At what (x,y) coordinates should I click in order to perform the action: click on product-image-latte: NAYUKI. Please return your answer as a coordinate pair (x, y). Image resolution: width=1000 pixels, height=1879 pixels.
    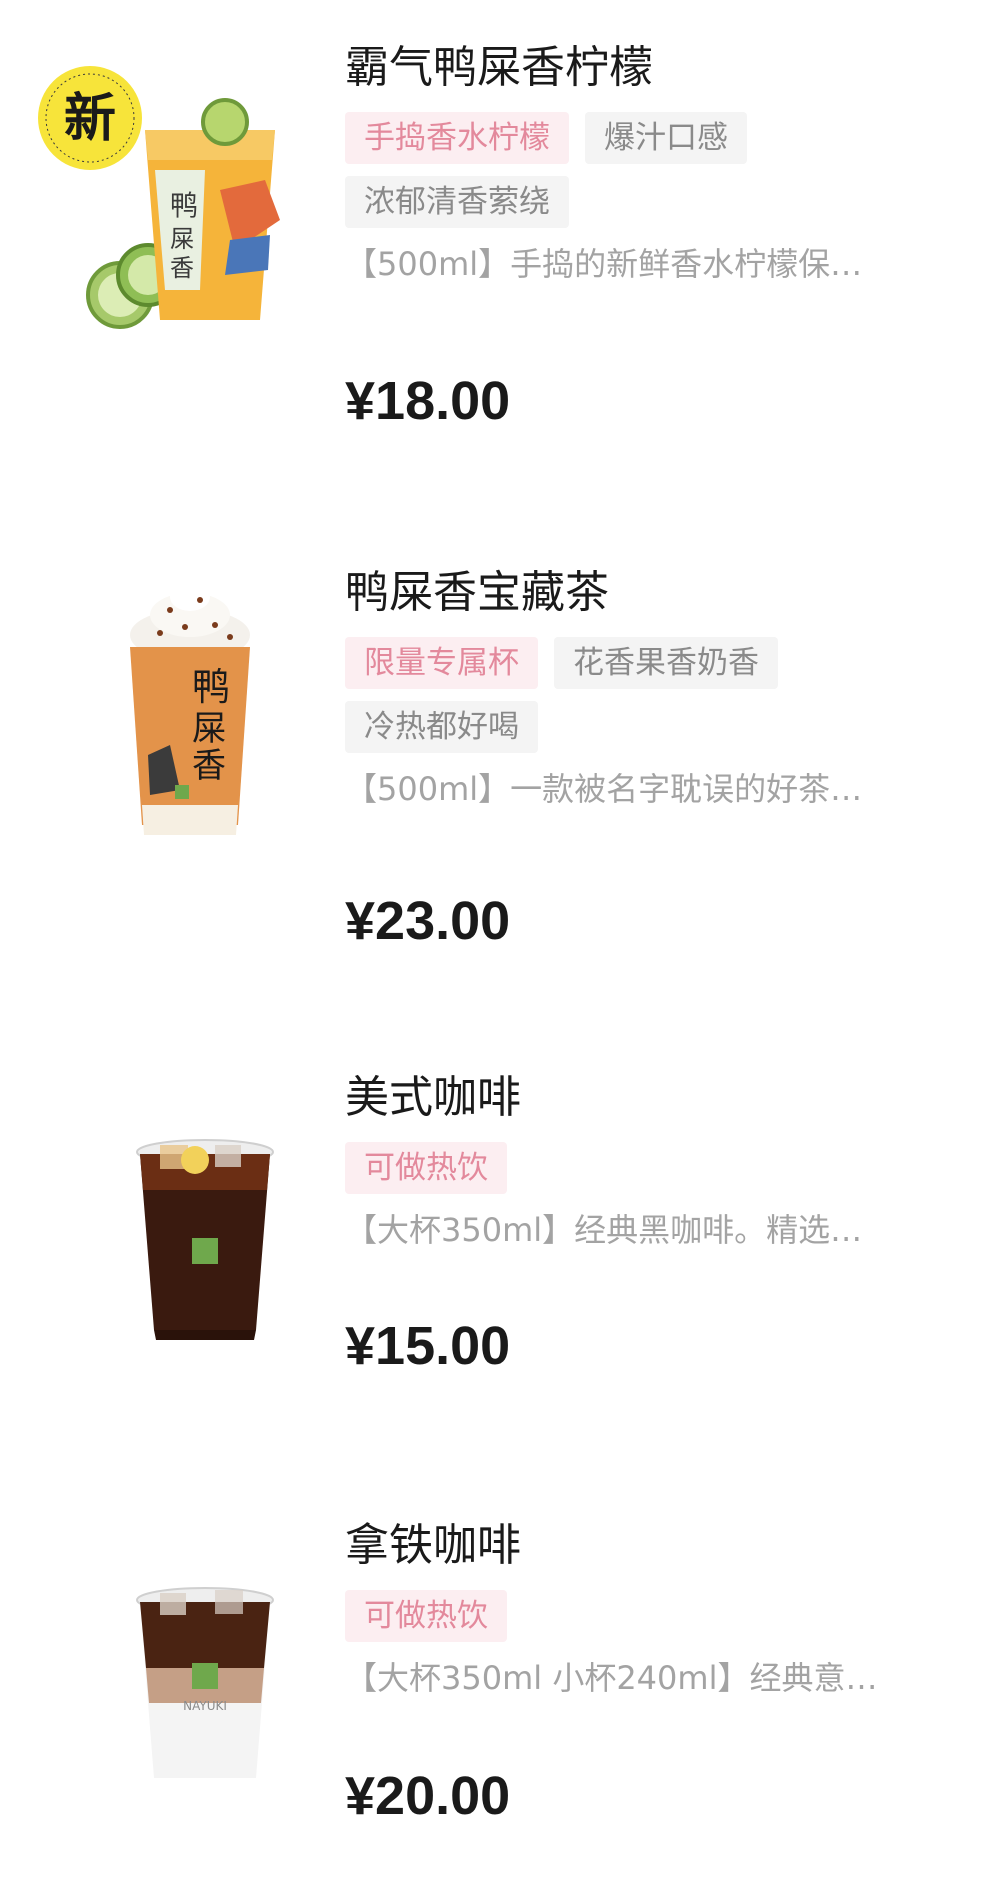
    Looking at the image, I should click on (165, 1683).